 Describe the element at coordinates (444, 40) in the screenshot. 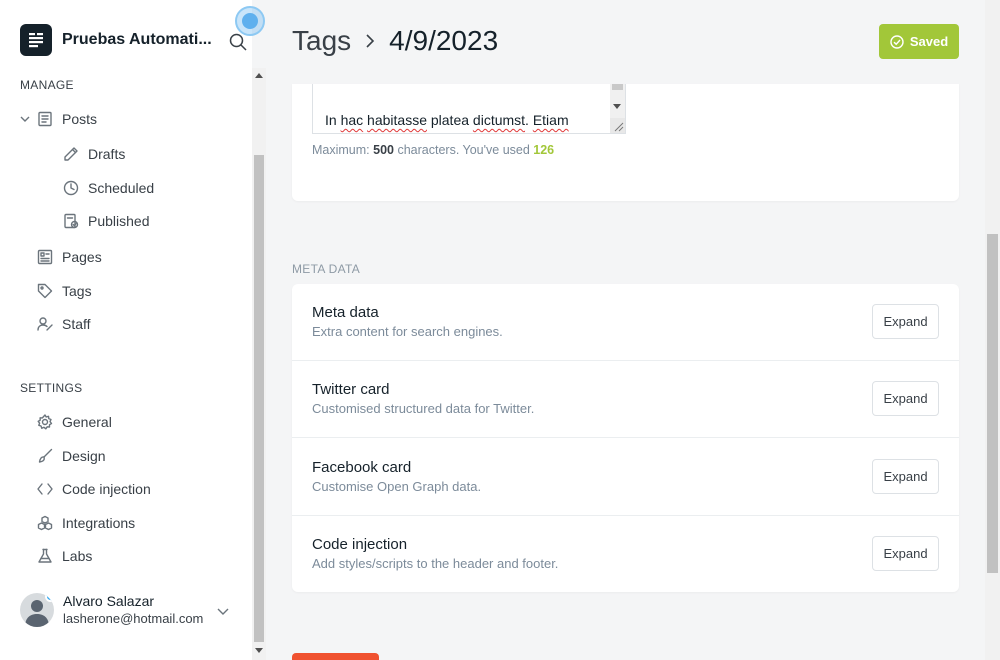

I see `page-title: 4/9/2023` at that location.